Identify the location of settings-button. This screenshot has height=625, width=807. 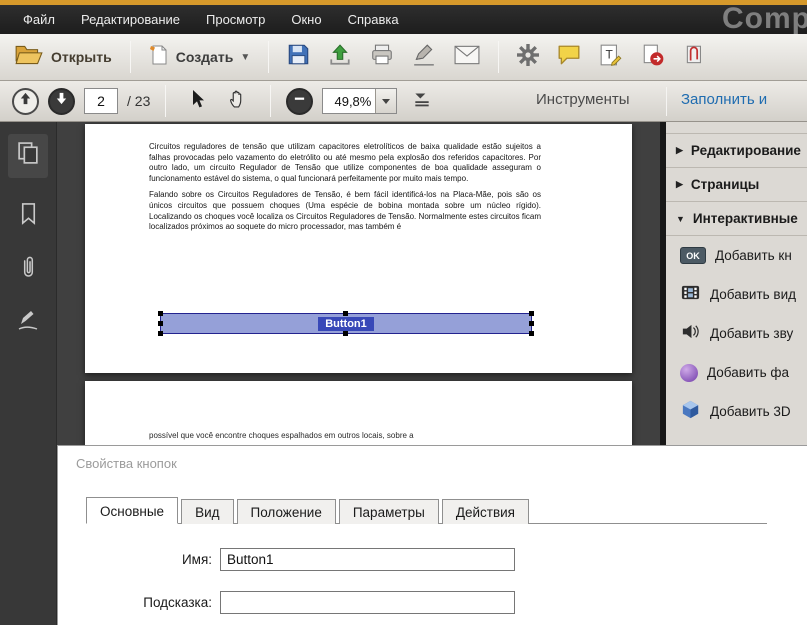
(528, 57).